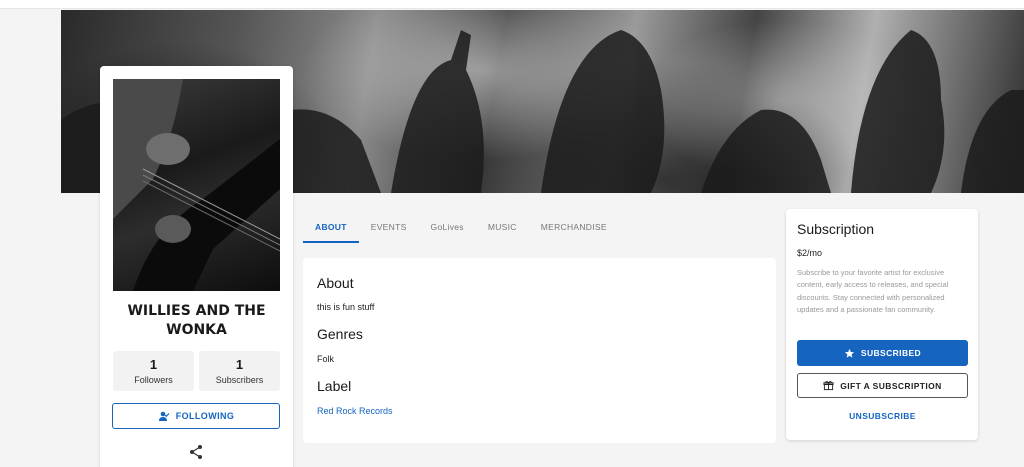 The height and width of the screenshot is (467, 1024). What do you see at coordinates (196, 320) in the screenshot?
I see `artist-name: WILLIES AND THE WONKA` at bounding box center [196, 320].